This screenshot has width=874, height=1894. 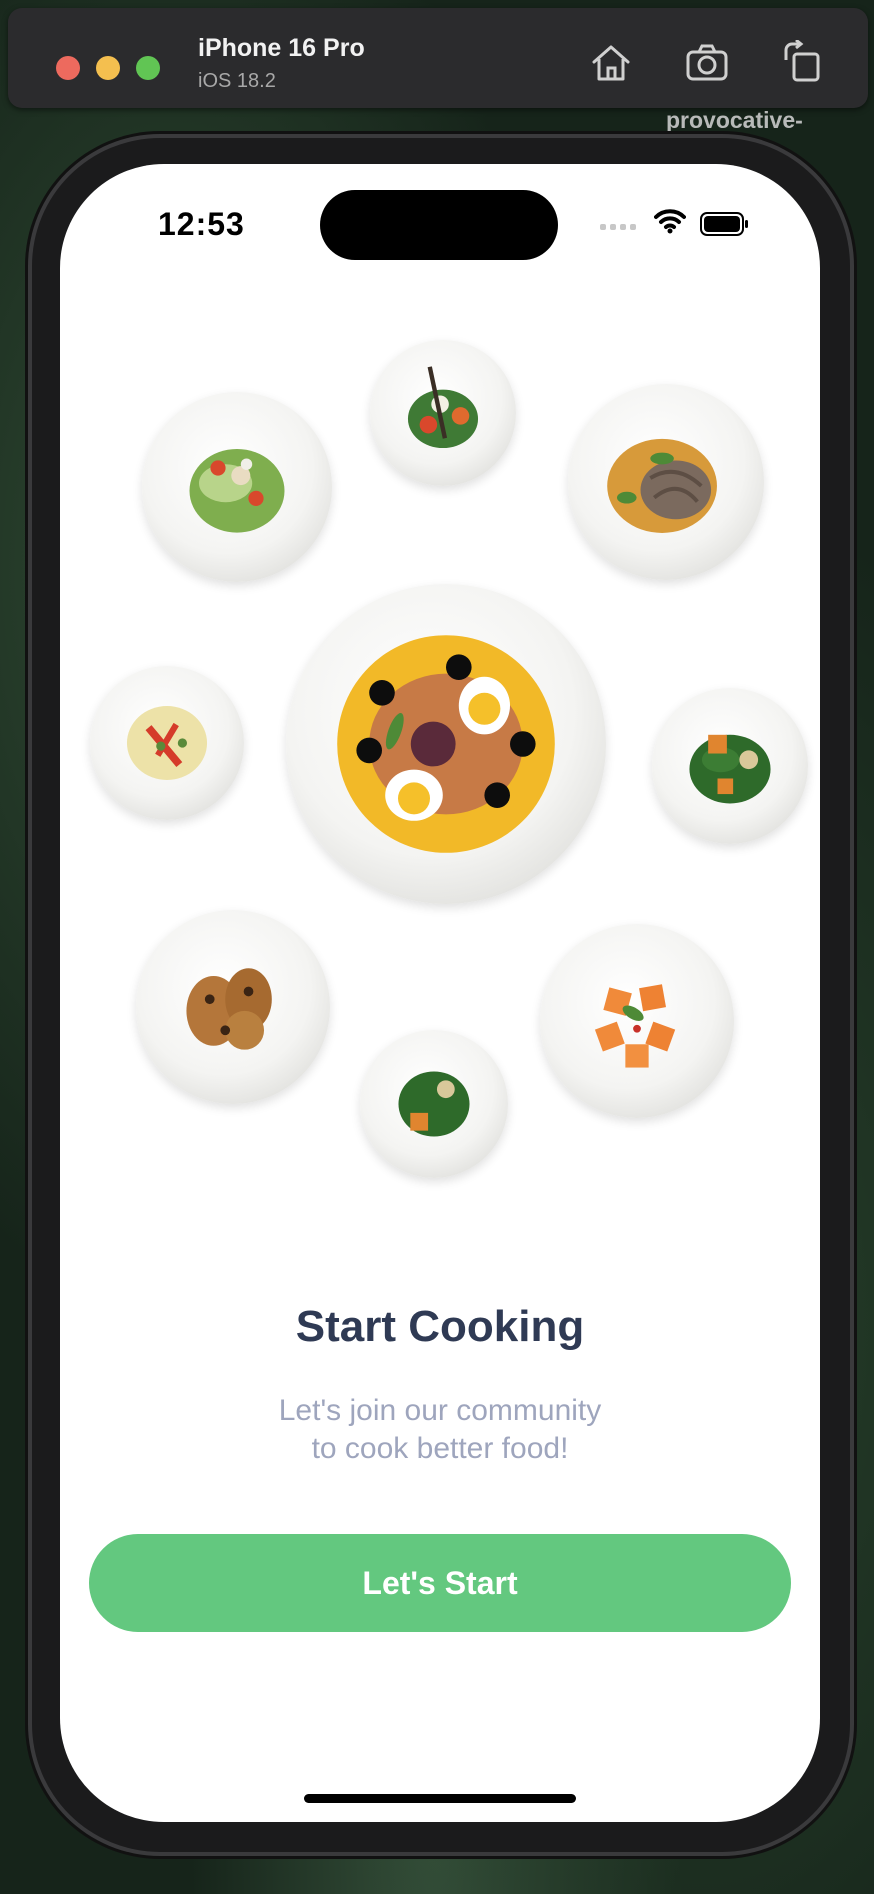 I want to click on cellular-signal-icon, so click(x=618, y=227).